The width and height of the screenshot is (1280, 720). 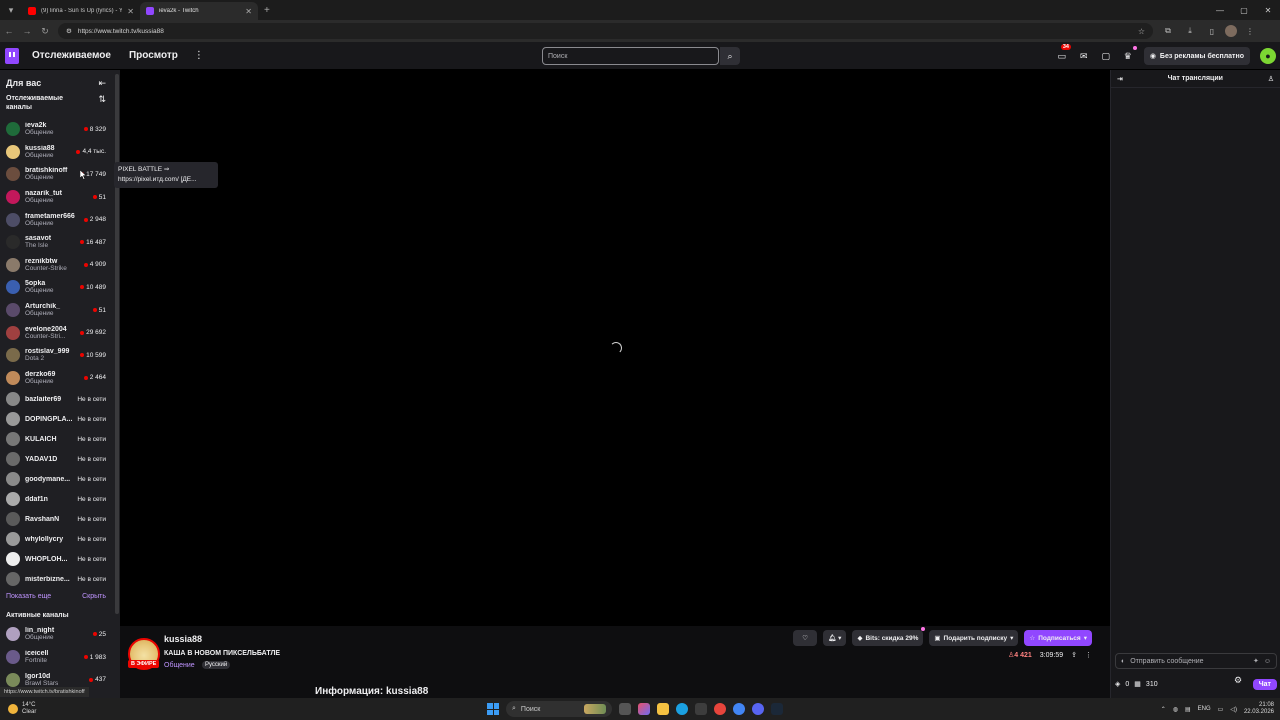 What do you see at coordinates (1271, 79) in the screenshot?
I see `chat-users-icon: ♙` at bounding box center [1271, 79].